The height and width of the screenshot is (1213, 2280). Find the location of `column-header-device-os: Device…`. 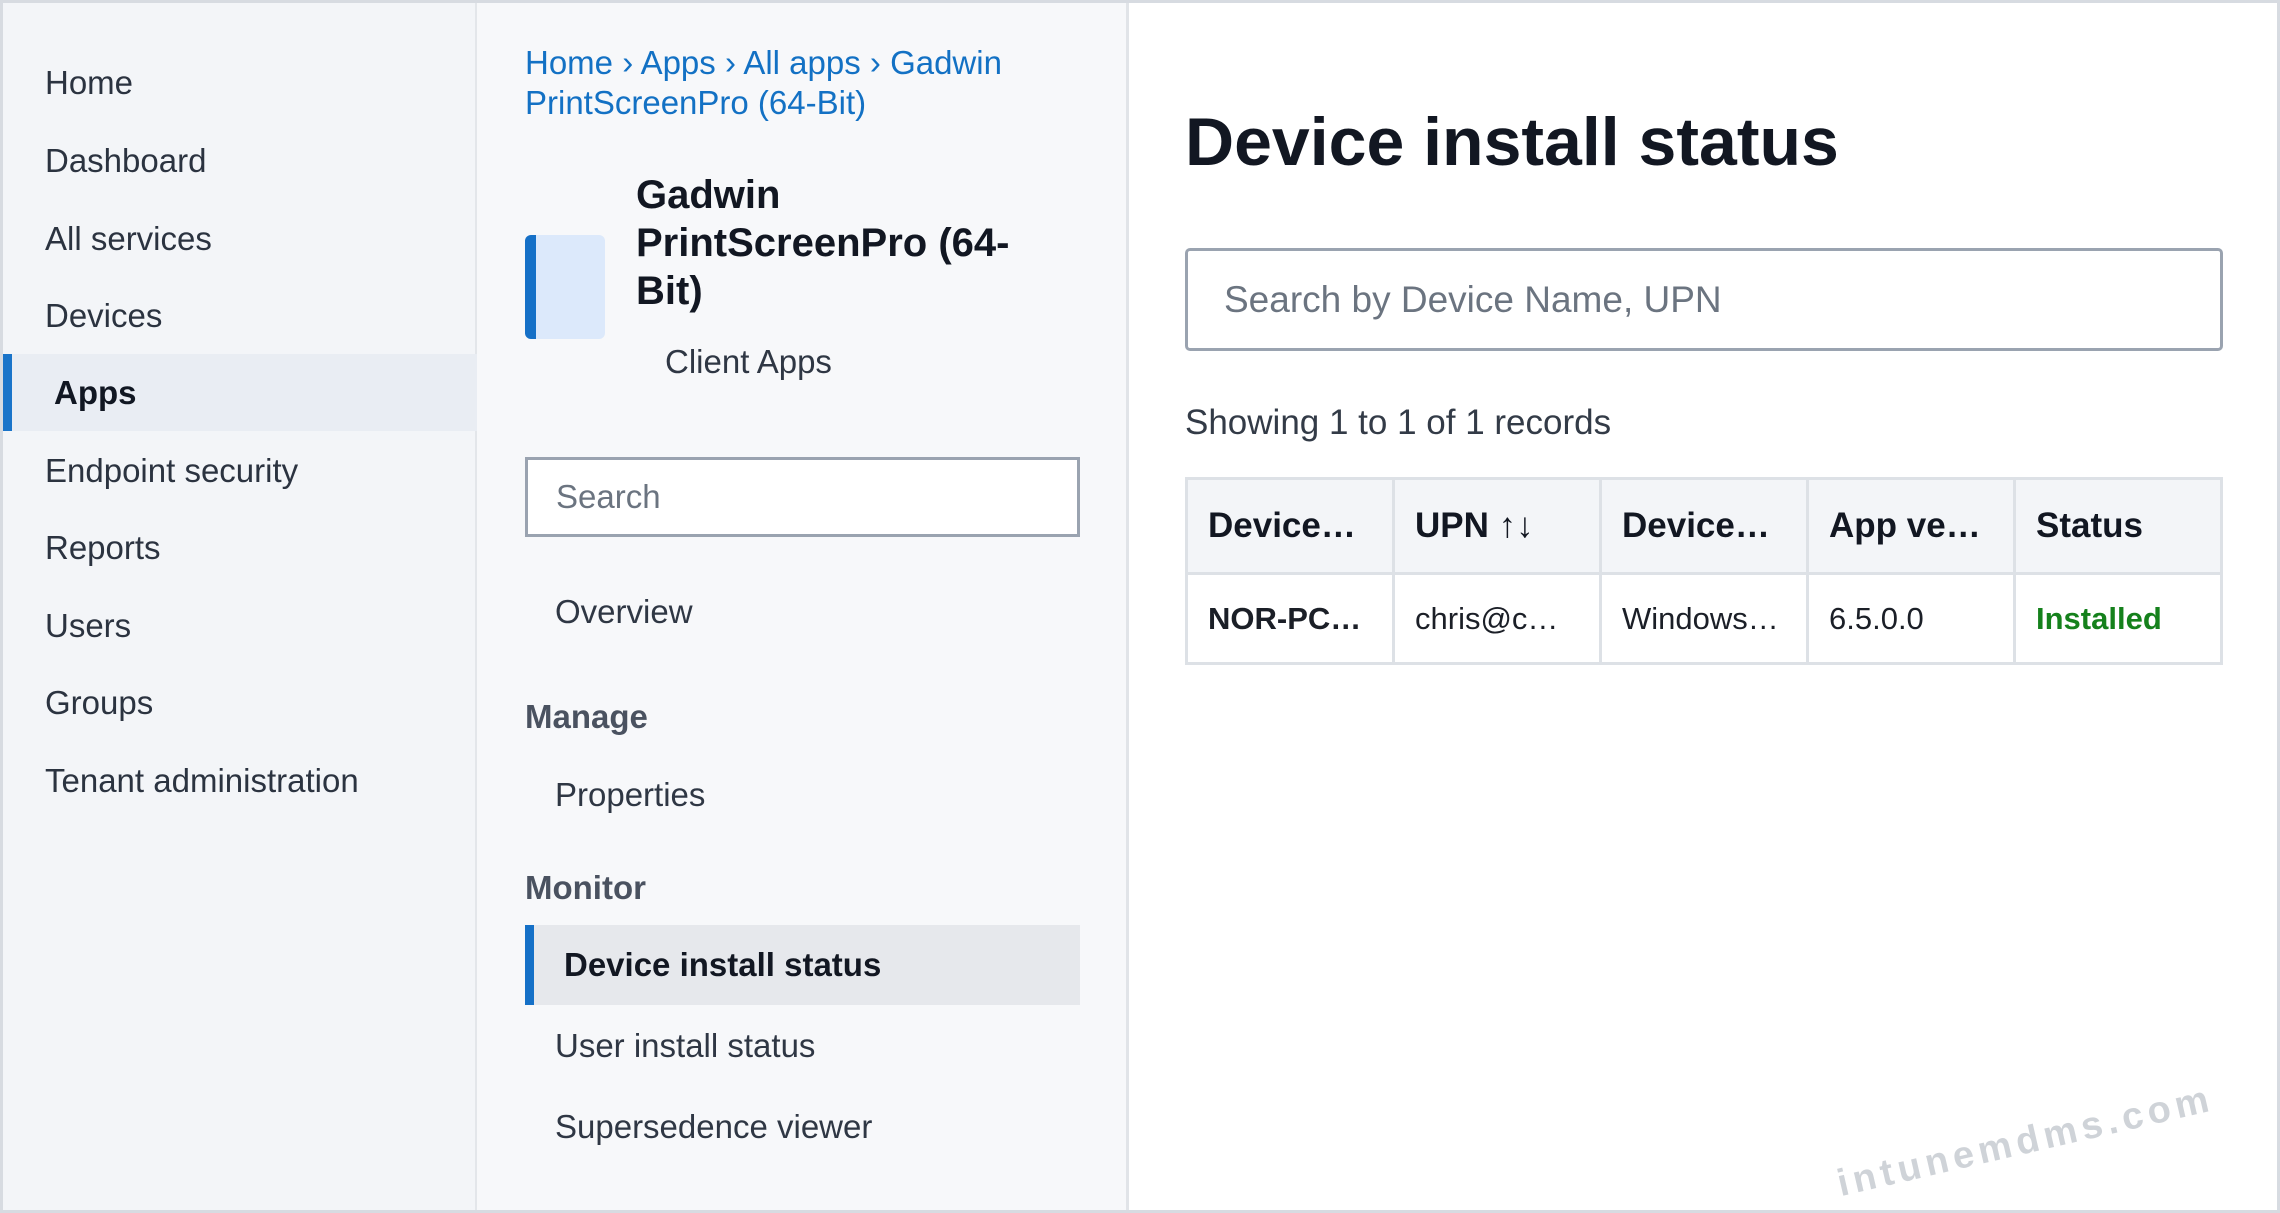

column-header-device-os: Device… is located at coordinates (1704, 526).